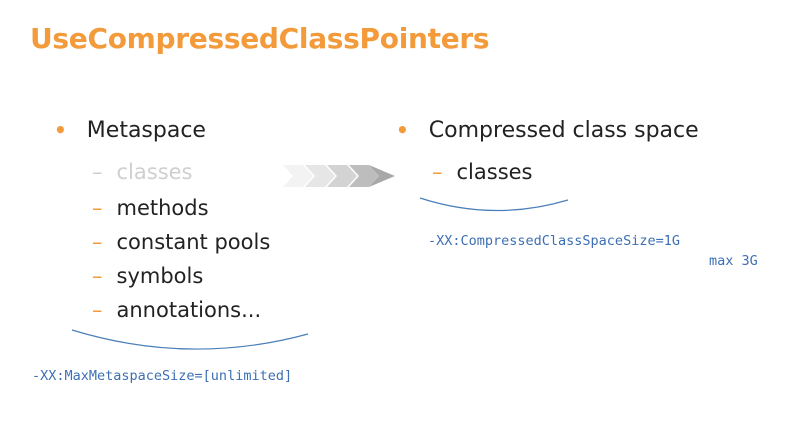 The image size is (805, 421). I want to click on list-item: – methods, so click(150, 208).